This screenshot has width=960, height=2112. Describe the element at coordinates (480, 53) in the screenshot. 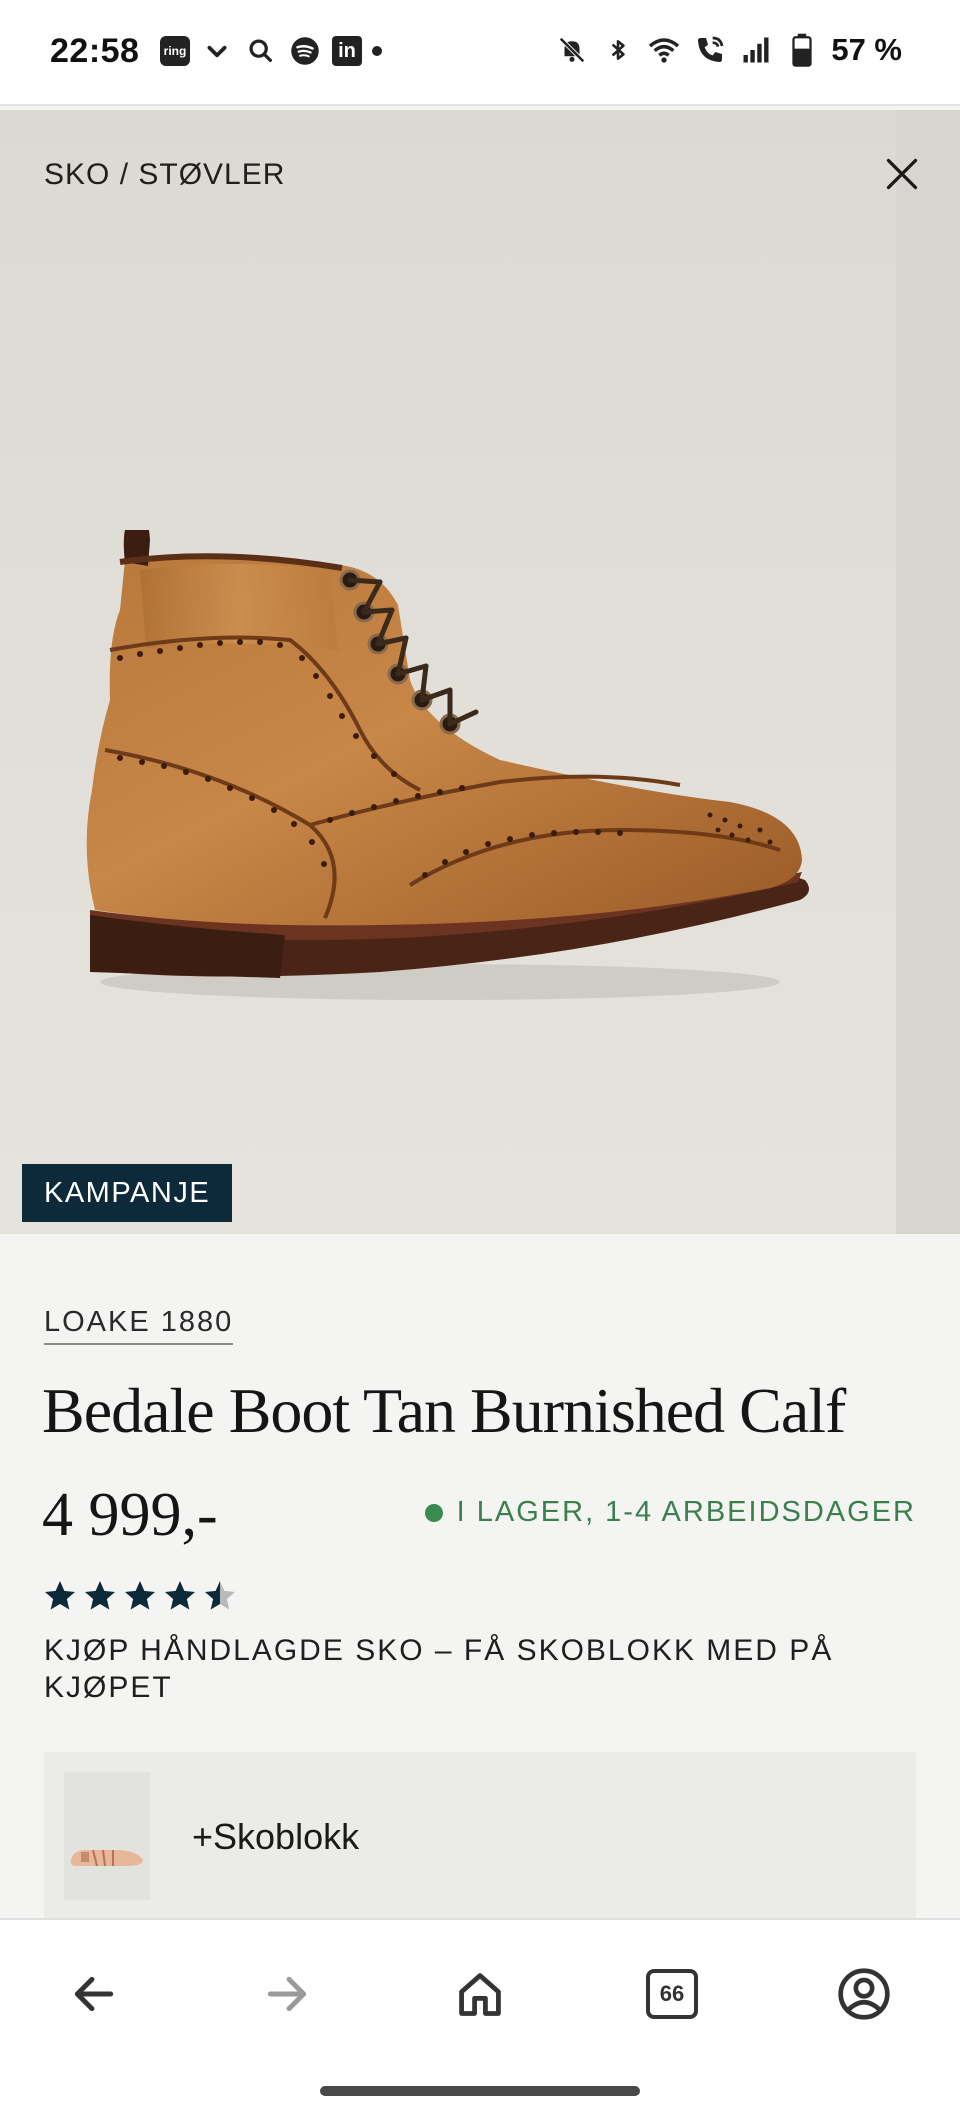

I see `status-bar: 22:58 ring in 57 %` at that location.